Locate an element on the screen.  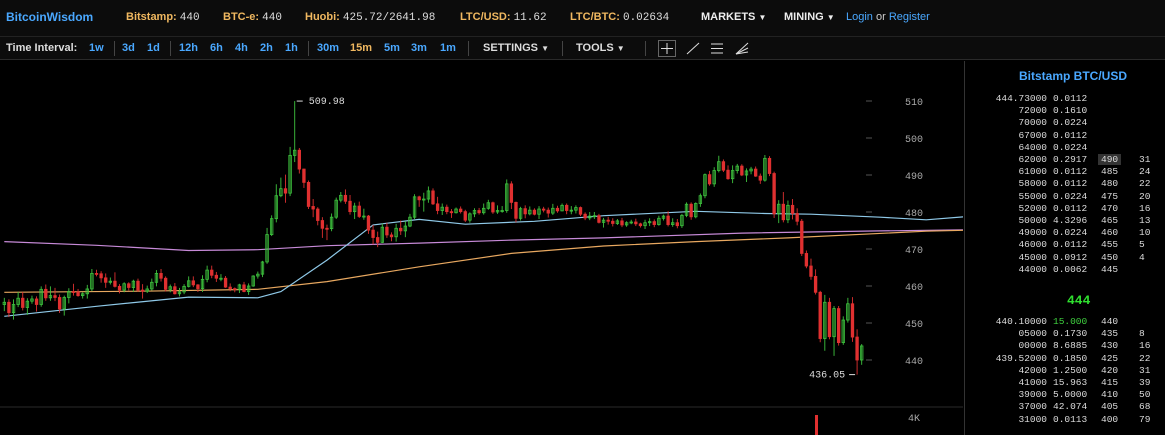
order-book-sum: 490 is located at coordinates (1110, 159).